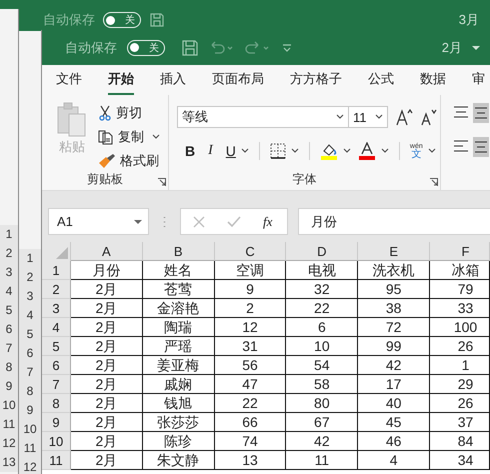  What do you see at coordinates (69, 80) in the screenshot?
I see `ribbon-tab: 文件` at bounding box center [69, 80].